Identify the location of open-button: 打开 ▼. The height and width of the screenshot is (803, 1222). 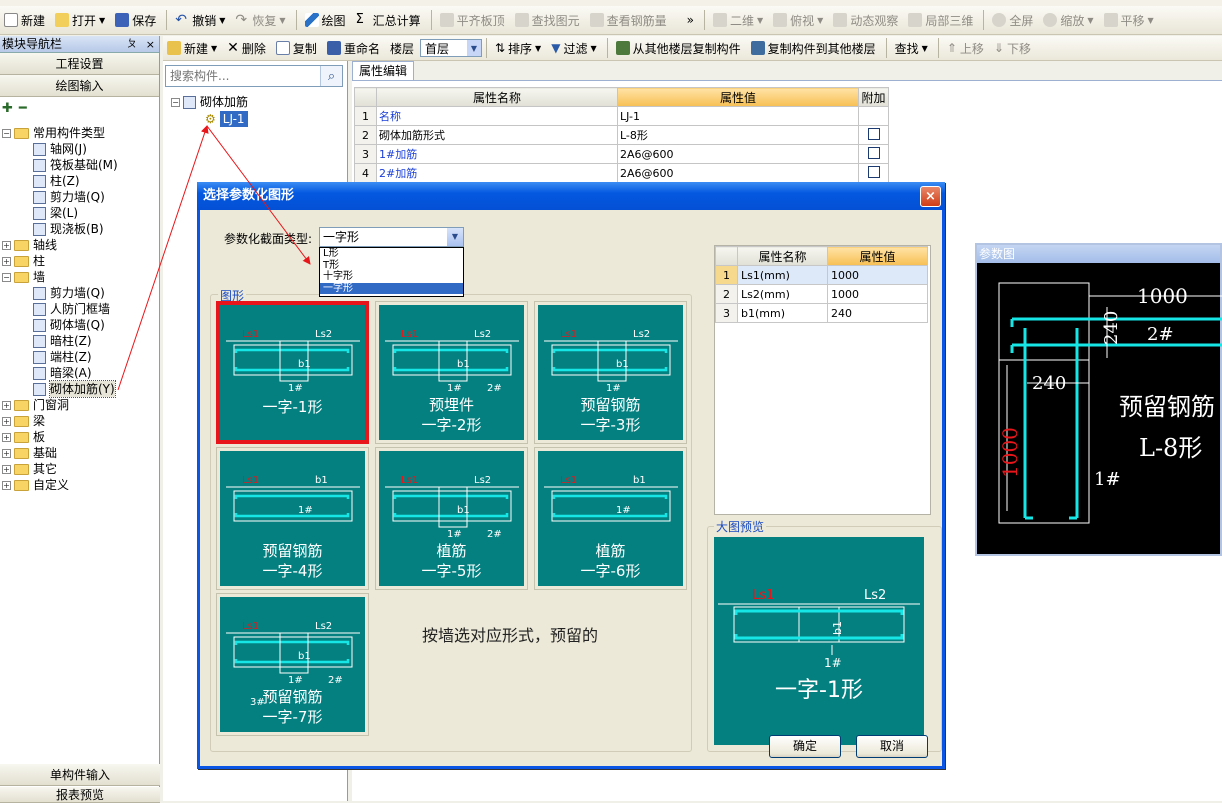
(80, 20).